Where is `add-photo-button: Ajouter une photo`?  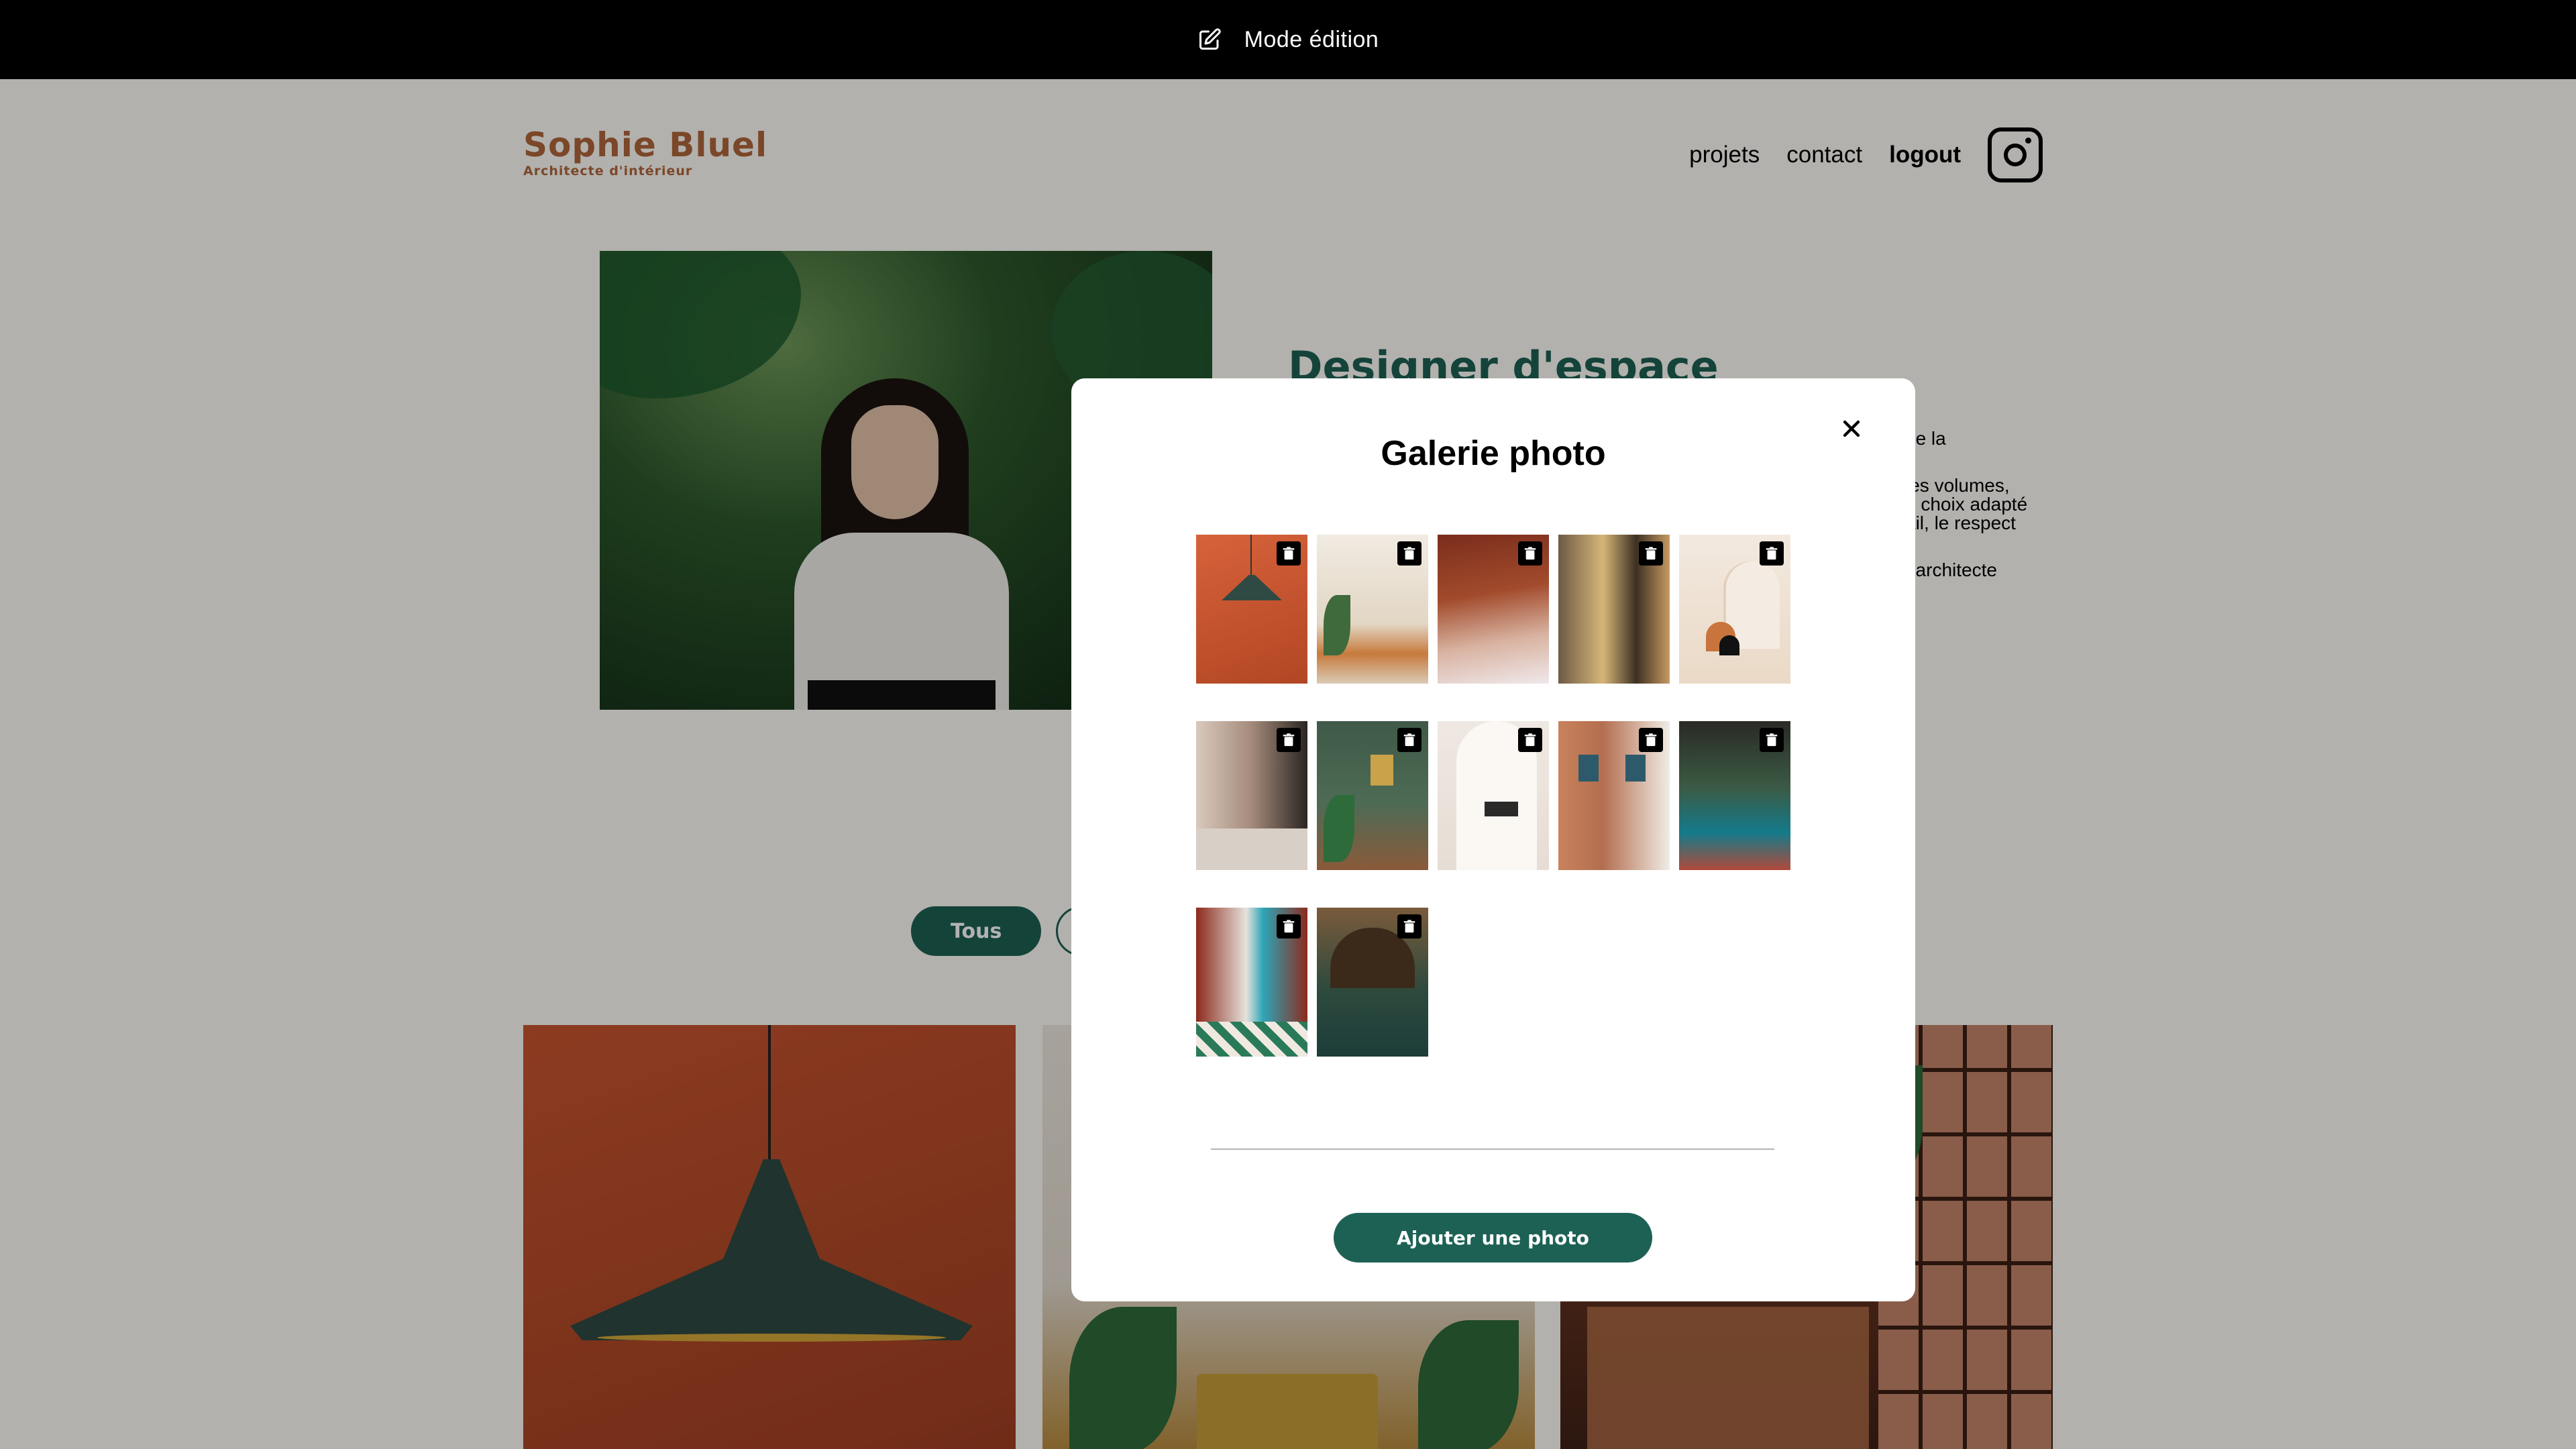
add-photo-button: Ajouter une photo is located at coordinates (1493, 1238).